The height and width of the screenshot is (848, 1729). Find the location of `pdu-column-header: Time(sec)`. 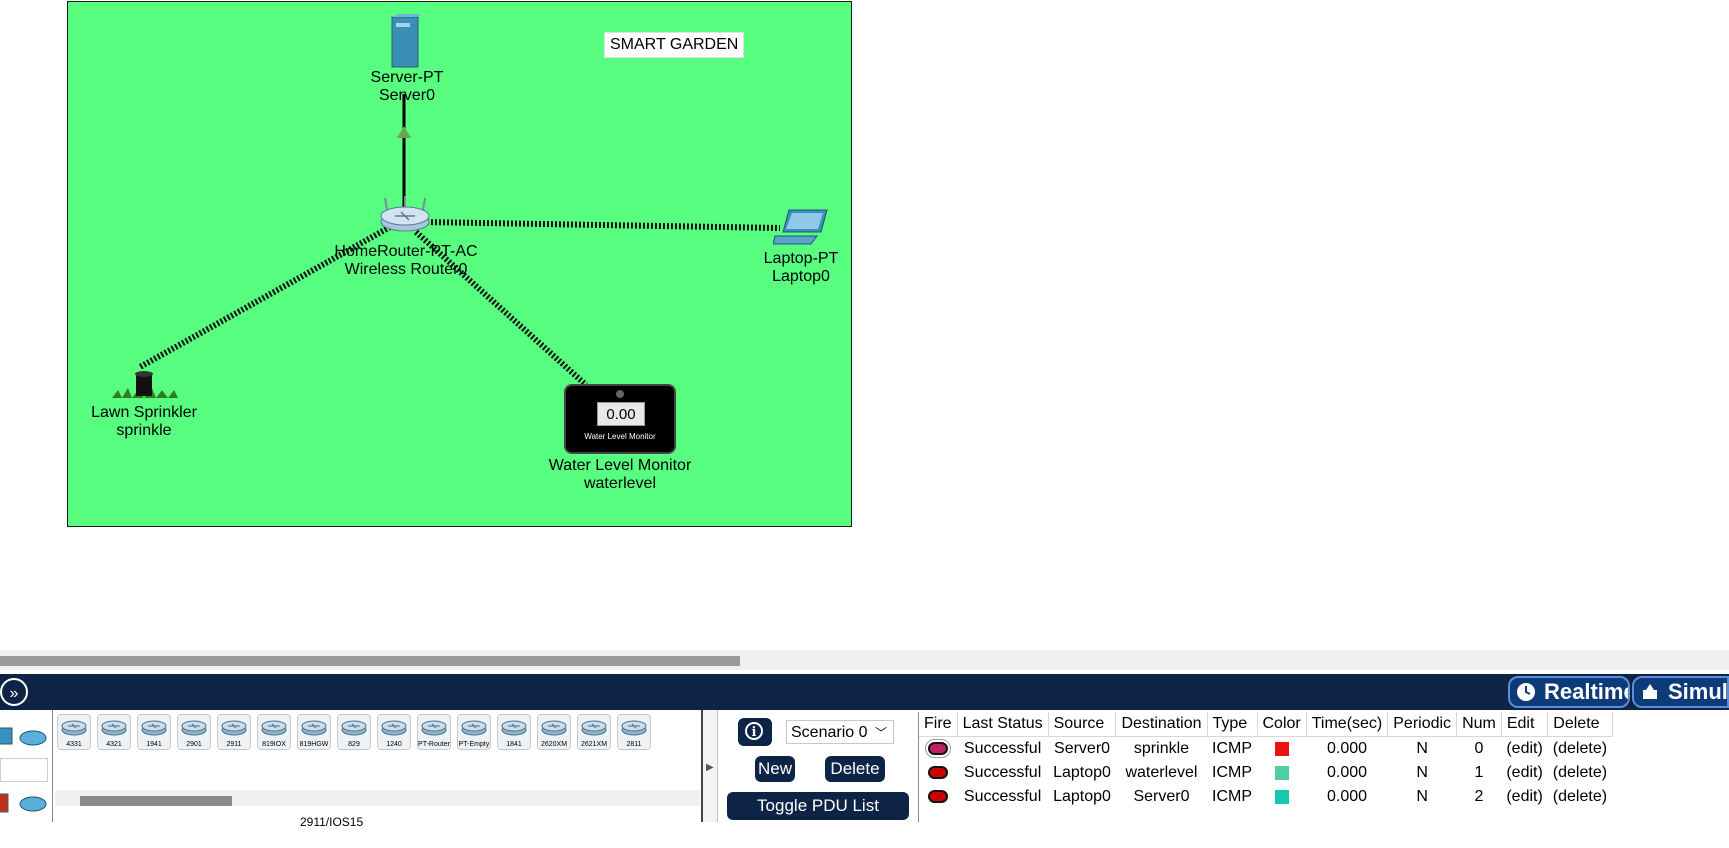

pdu-column-header: Time(sec) is located at coordinates (1347, 724).